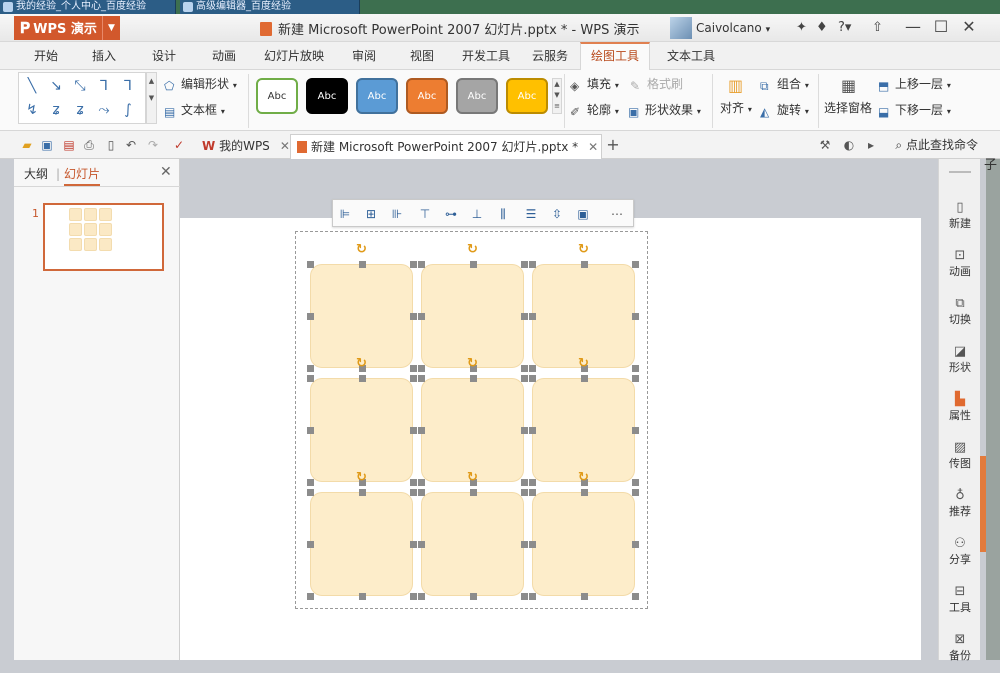 This screenshot has width=1000, height=673. Describe the element at coordinates (89, 145) in the screenshot. I see `print-icon: ⎙` at that location.